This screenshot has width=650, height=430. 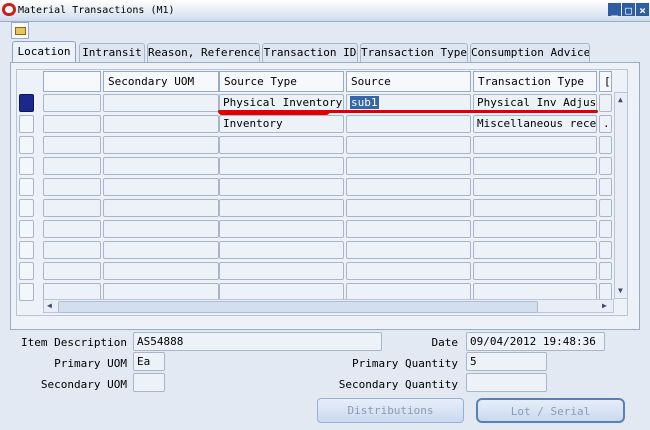 What do you see at coordinates (550, 410) in the screenshot?
I see `lot-serial-button: Lot / Serial` at bounding box center [550, 410].